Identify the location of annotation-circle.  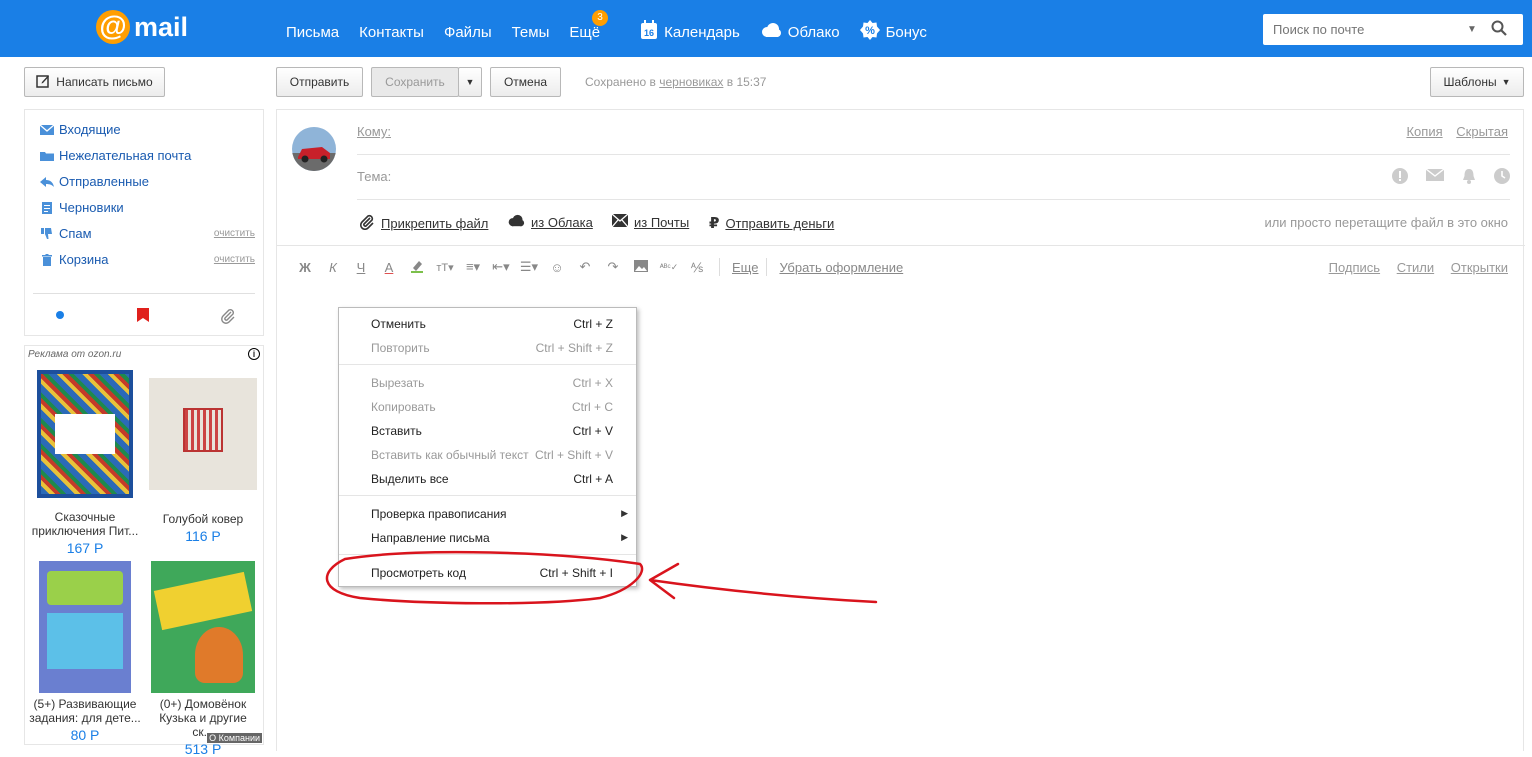
(484, 577).